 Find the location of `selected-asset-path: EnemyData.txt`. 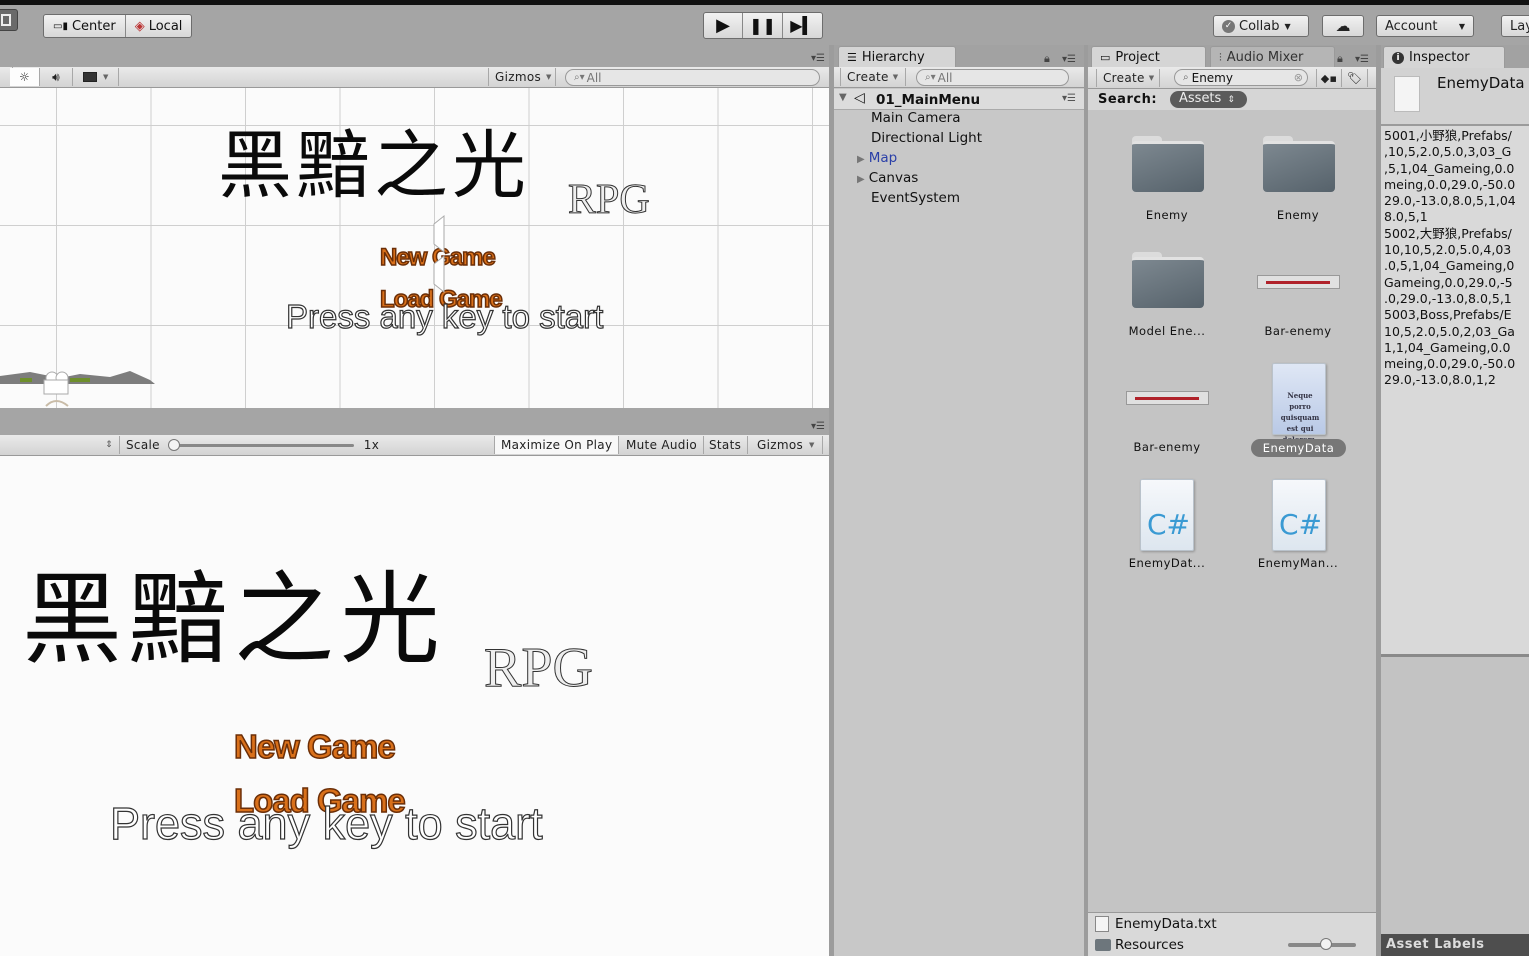

selected-asset-path: EnemyData.txt is located at coordinates (1166, 924).